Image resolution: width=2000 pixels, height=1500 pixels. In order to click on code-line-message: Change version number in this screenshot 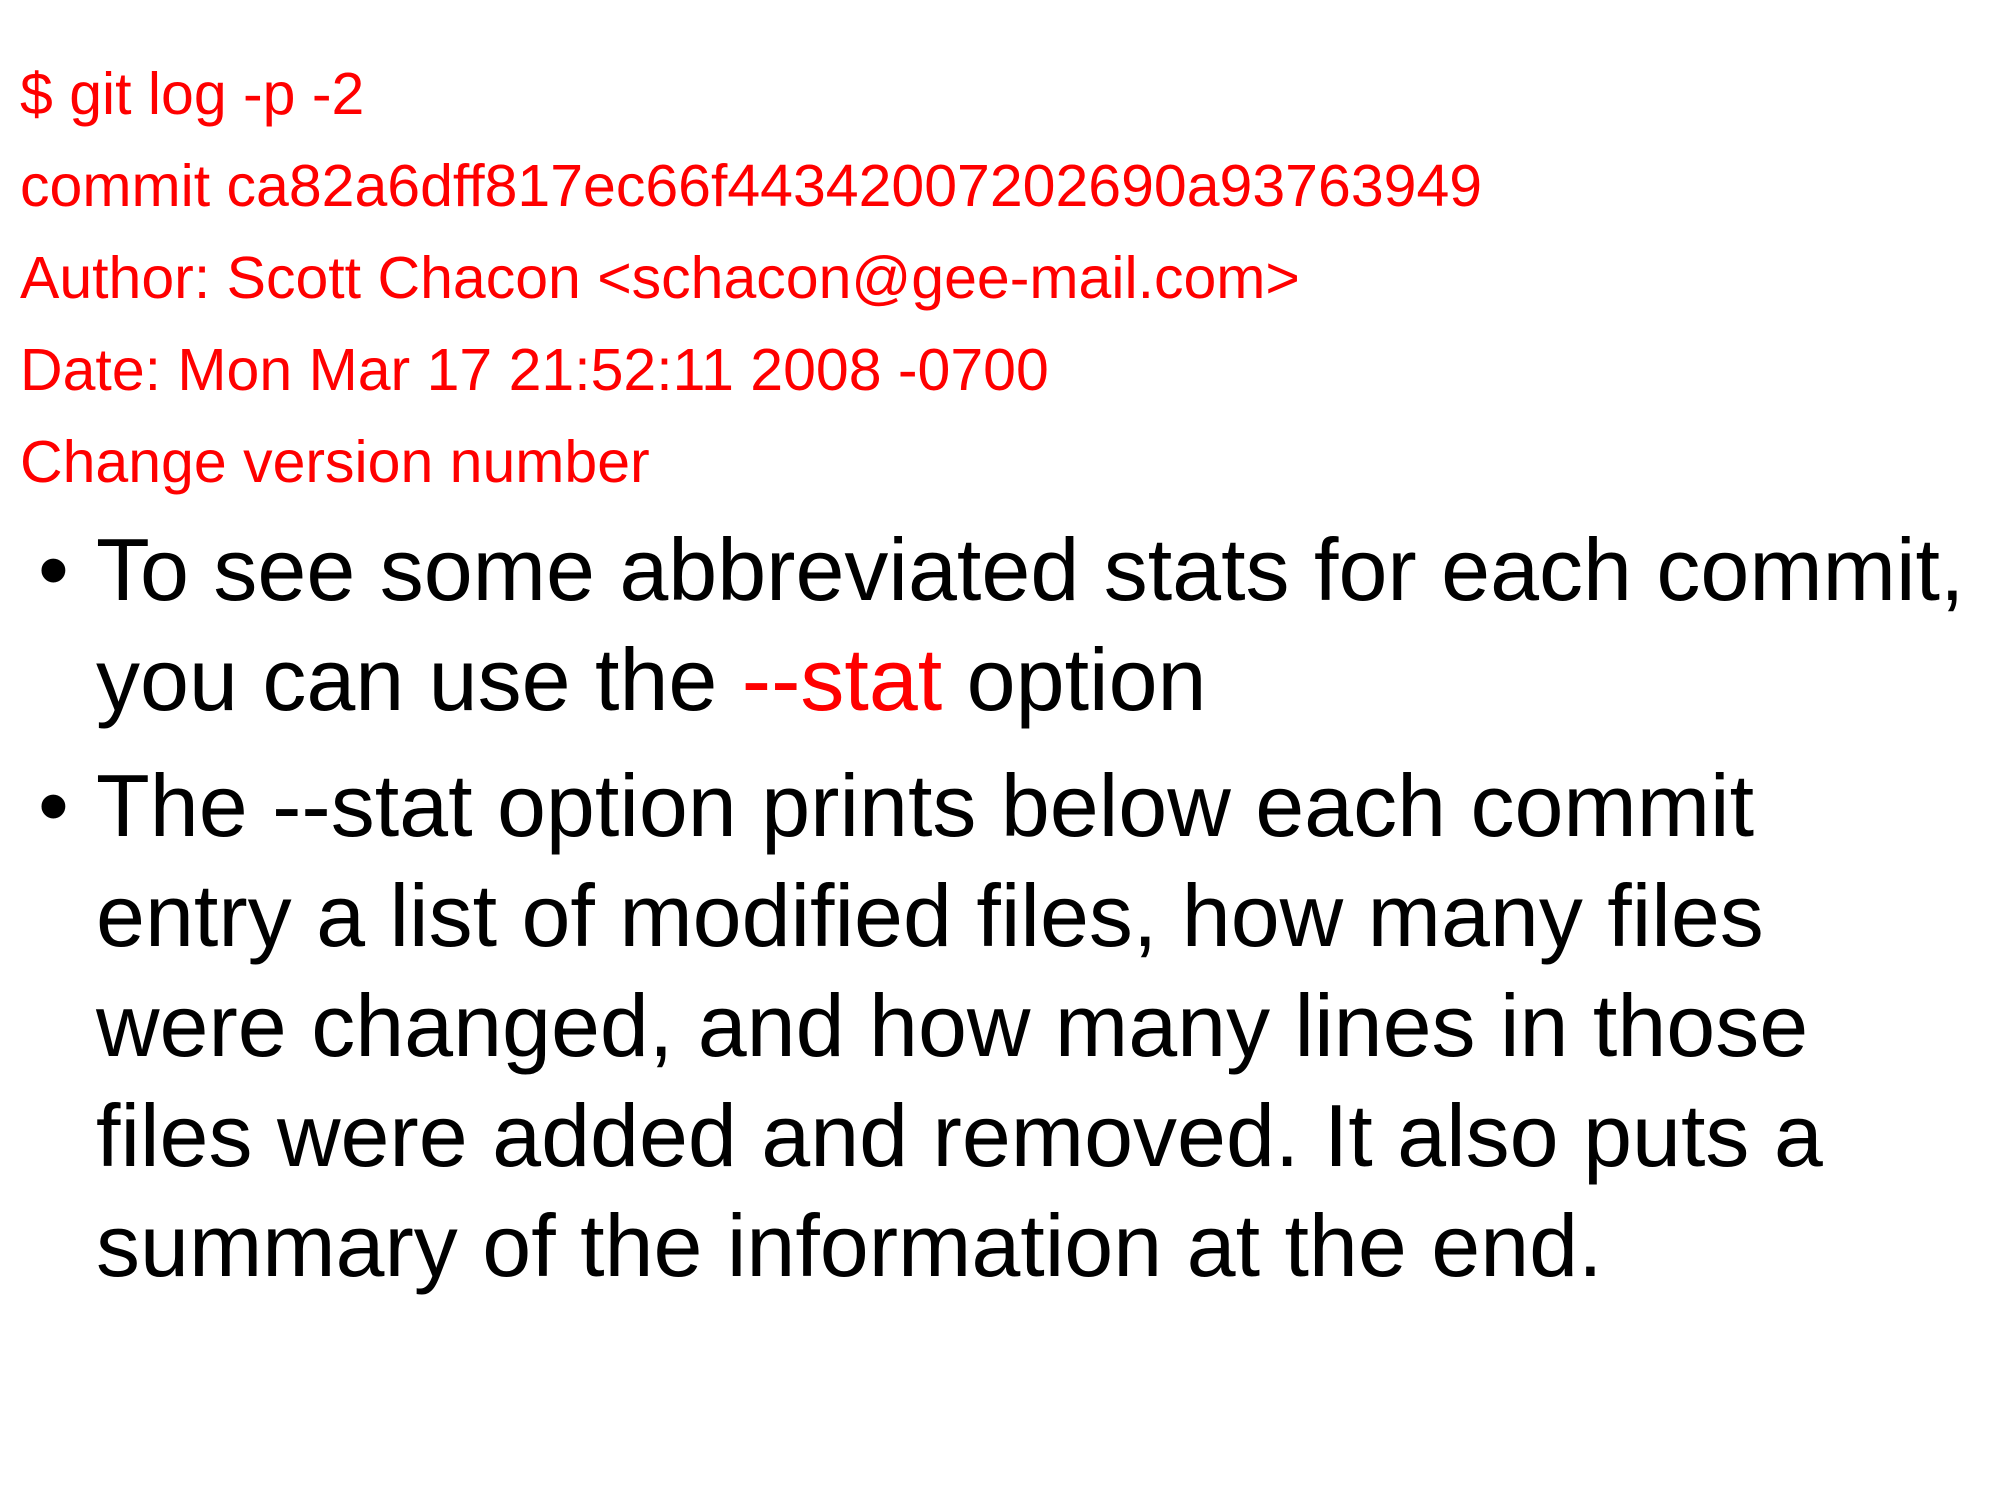, I will do `click(335, 462)`.